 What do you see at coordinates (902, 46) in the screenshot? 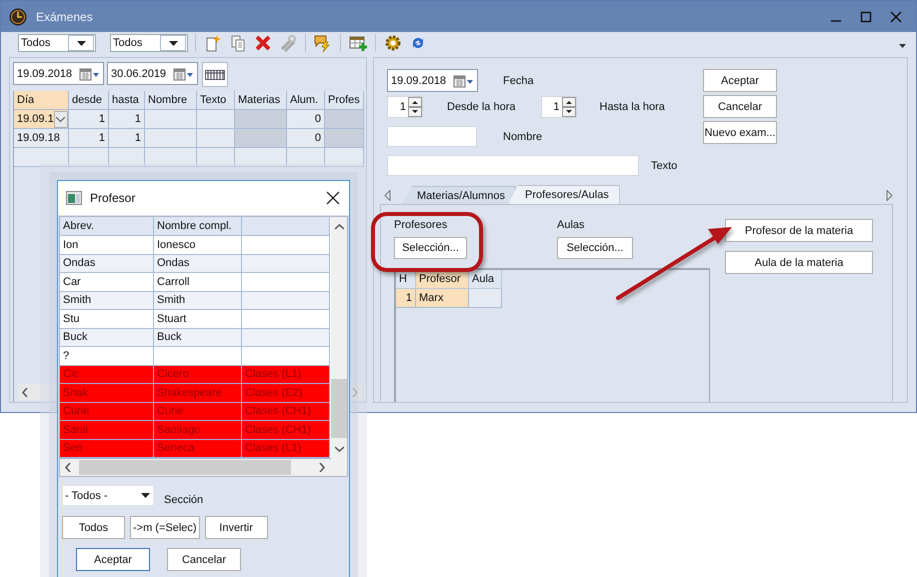
I see `chevron-icon` at bounding box center [902, 46].